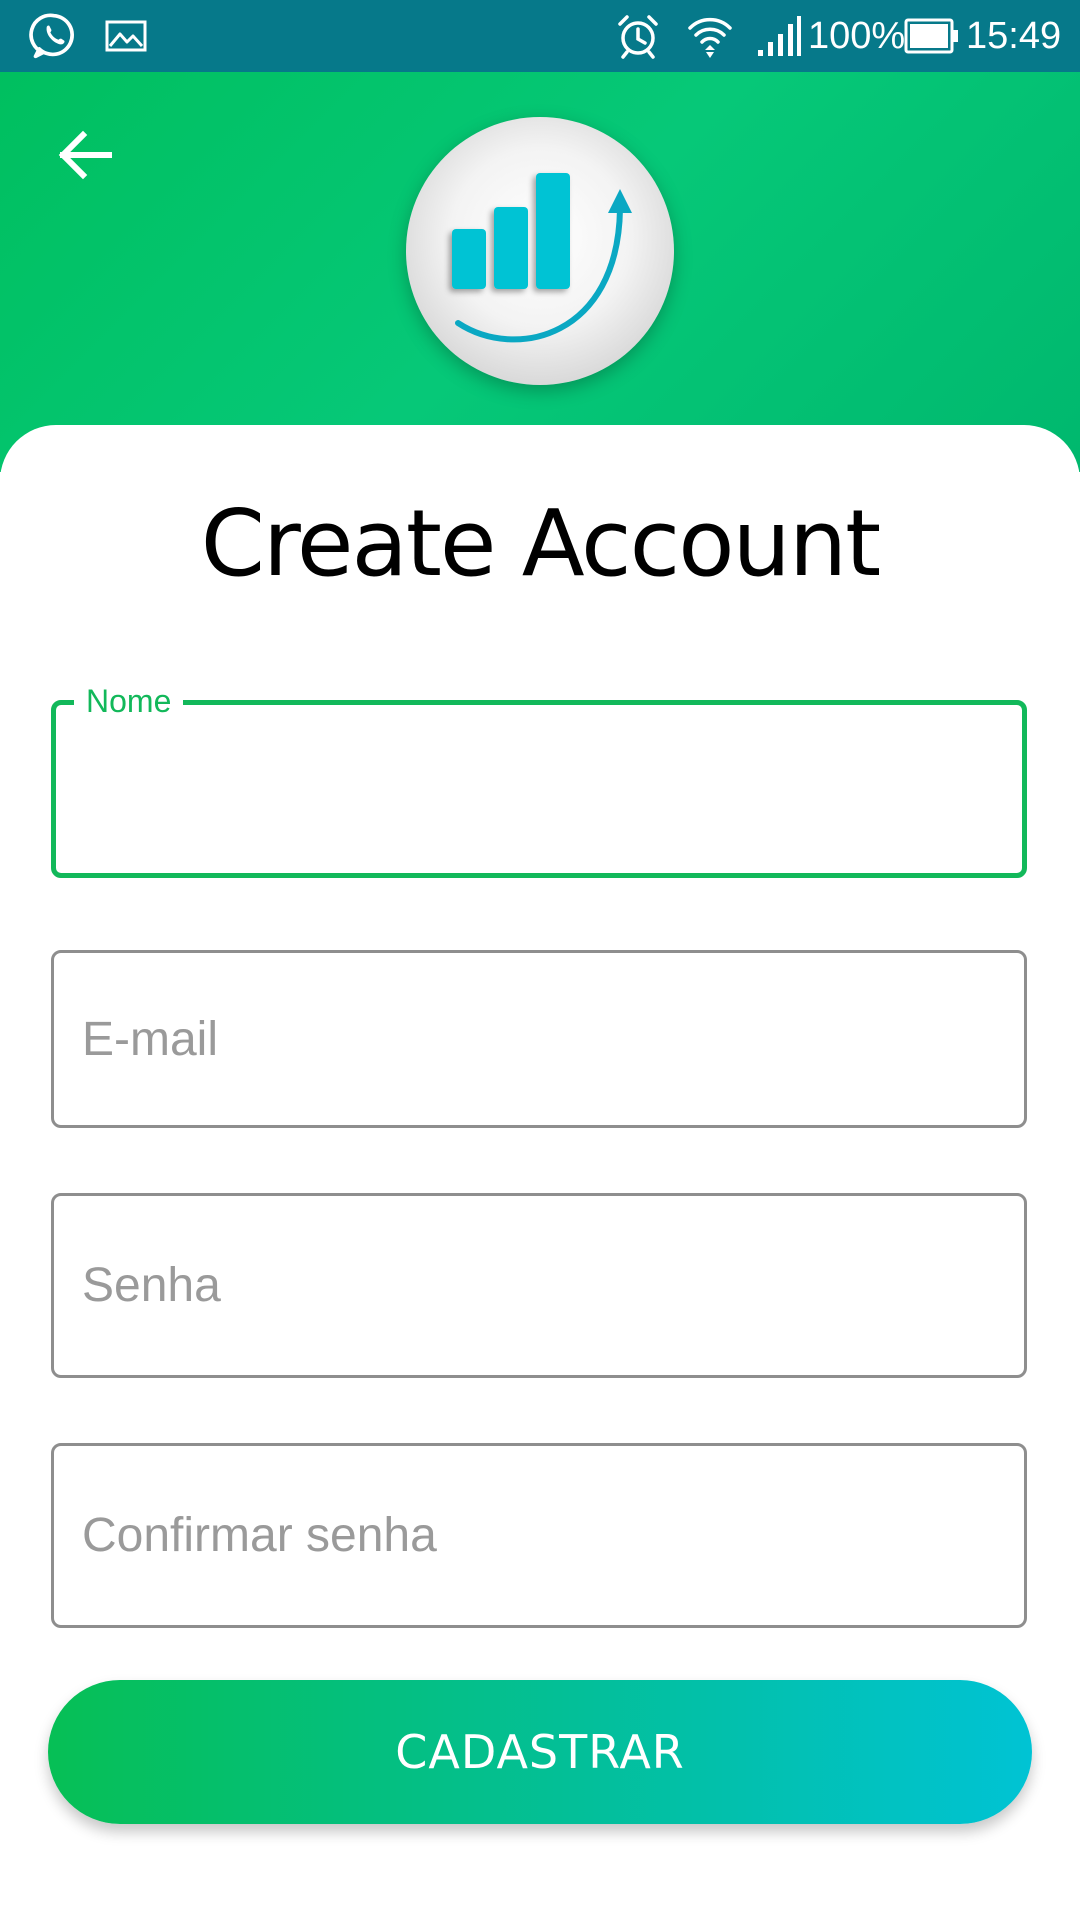  Describe the element at coordinates (540, 1752) in the screenshot. I see `register-button: CADASTRAR` at that location.